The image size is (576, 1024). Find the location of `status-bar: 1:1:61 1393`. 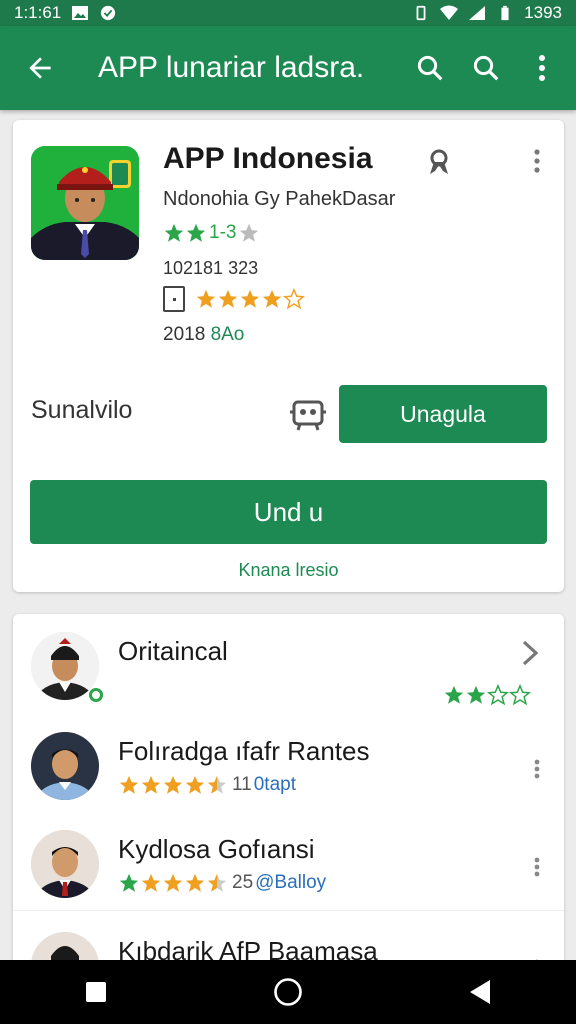

status-bar: 1:1:61 1393 is located at coordinates (288, 13).